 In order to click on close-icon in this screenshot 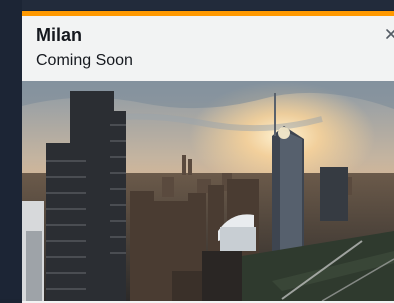, I will do `click(389, 34)`.